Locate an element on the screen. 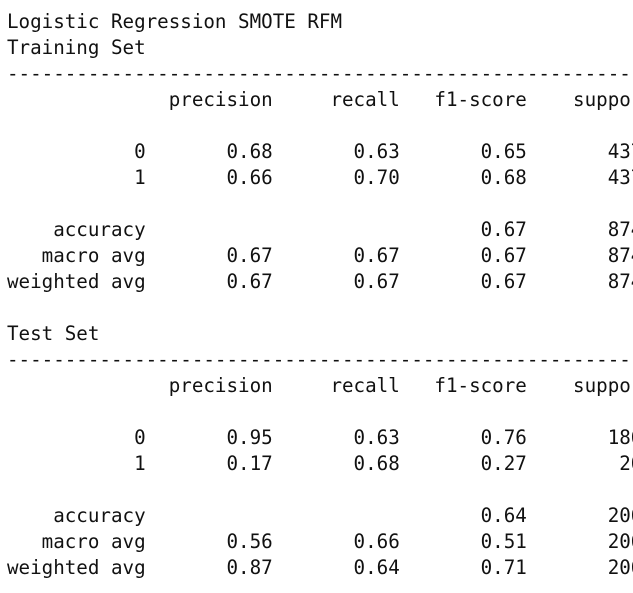  average-row: weighted avg 0.67 0.67 0.67 8746 is located at coordinates (320, 281).